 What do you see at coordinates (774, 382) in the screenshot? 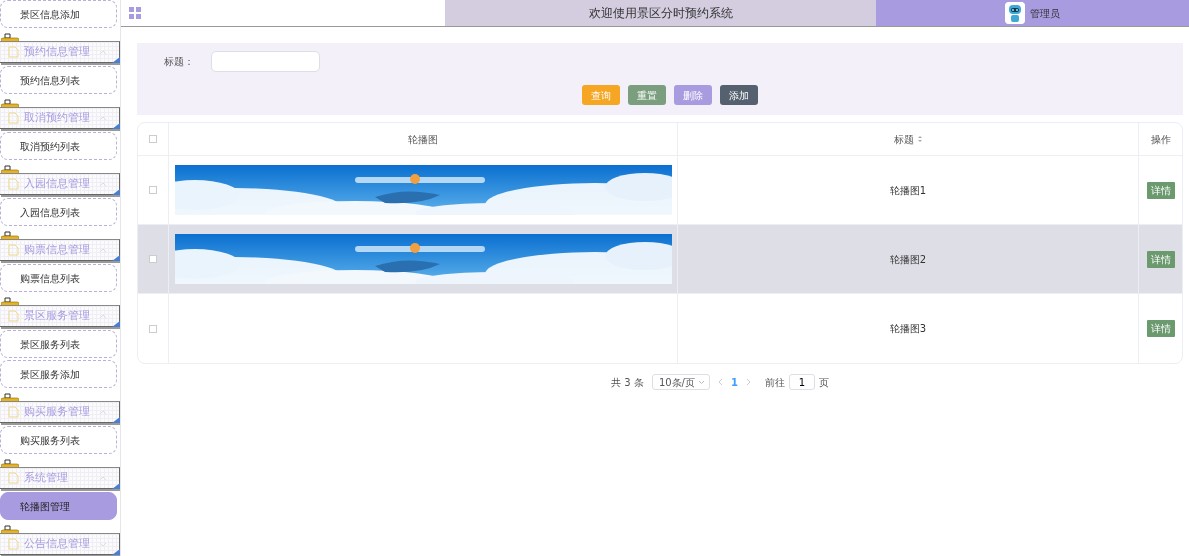
I see `goto-label: 前往` at bounding box center [774, 382].